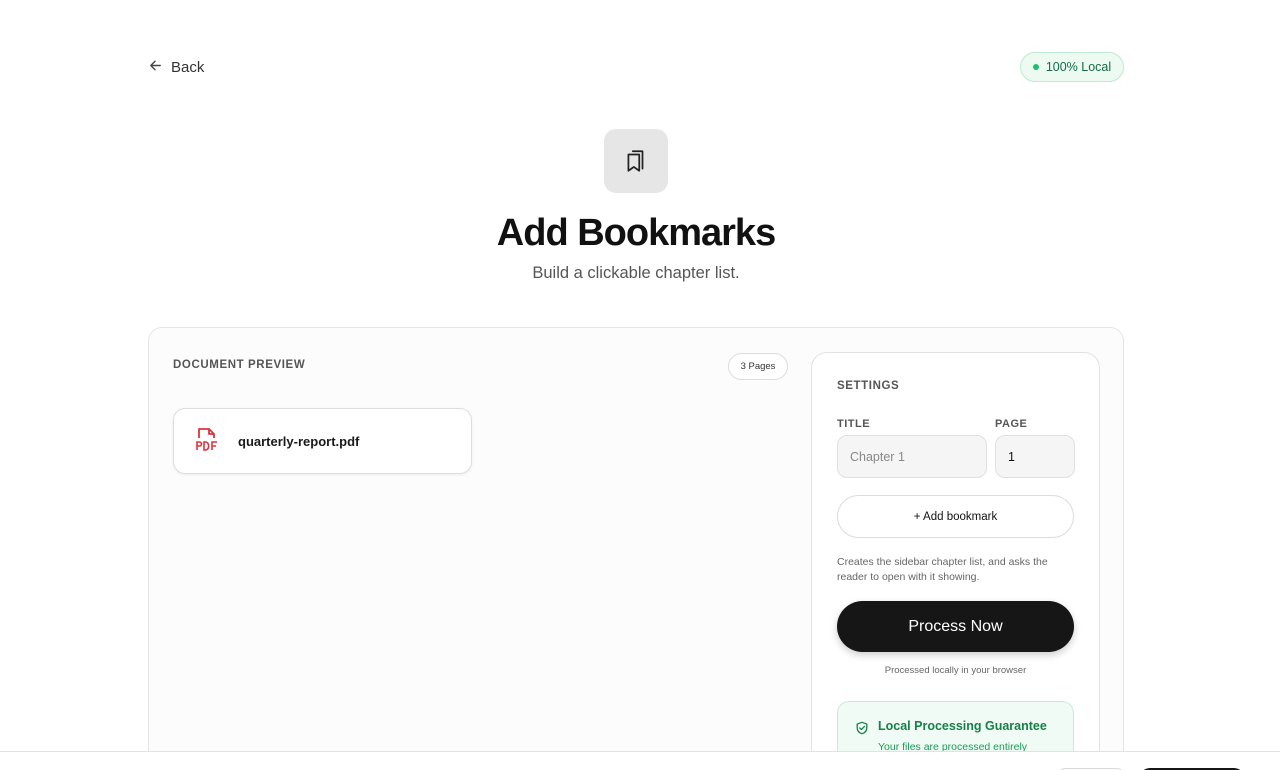 This screenshot has width=1280, height=770. What do you see at coordinates (758, 366) in the screenshot?
I see `page-count-badge: 3 Pages` at bounding box center [758, 366].